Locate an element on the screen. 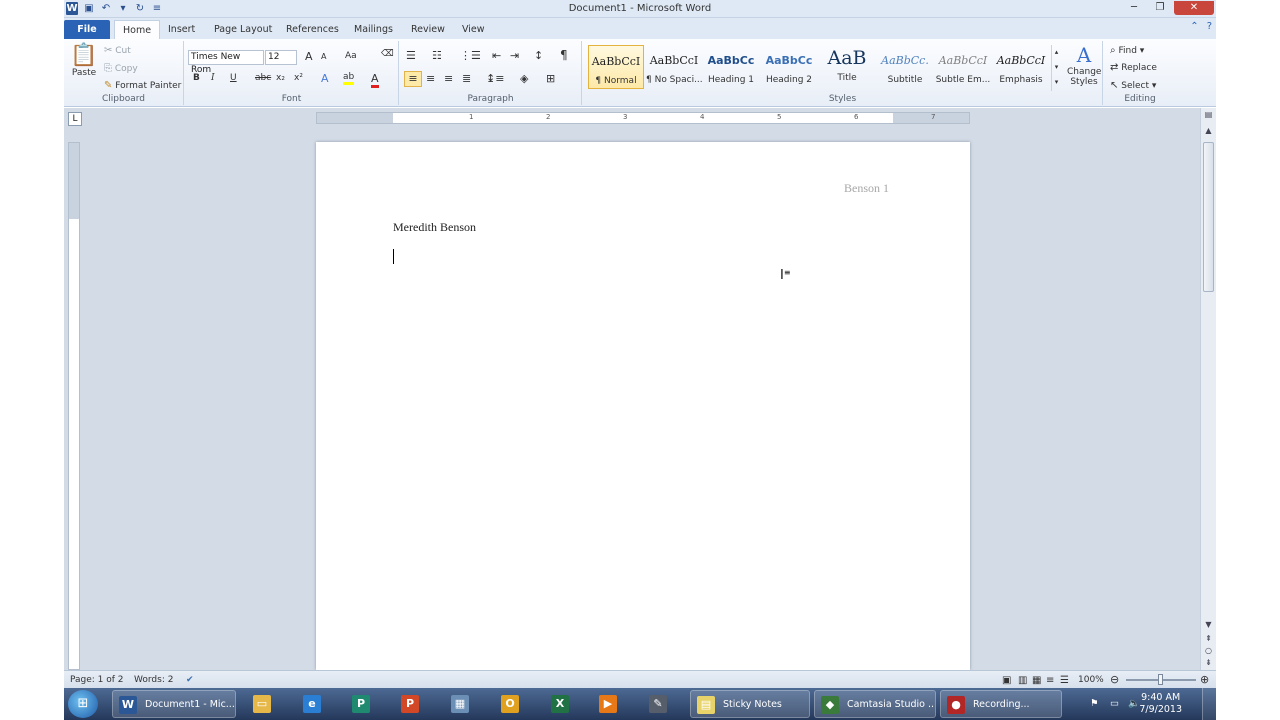 The width and height of the screenshot is (1280, 720). pinned-outlook: O is located at coordinates (510, 704).